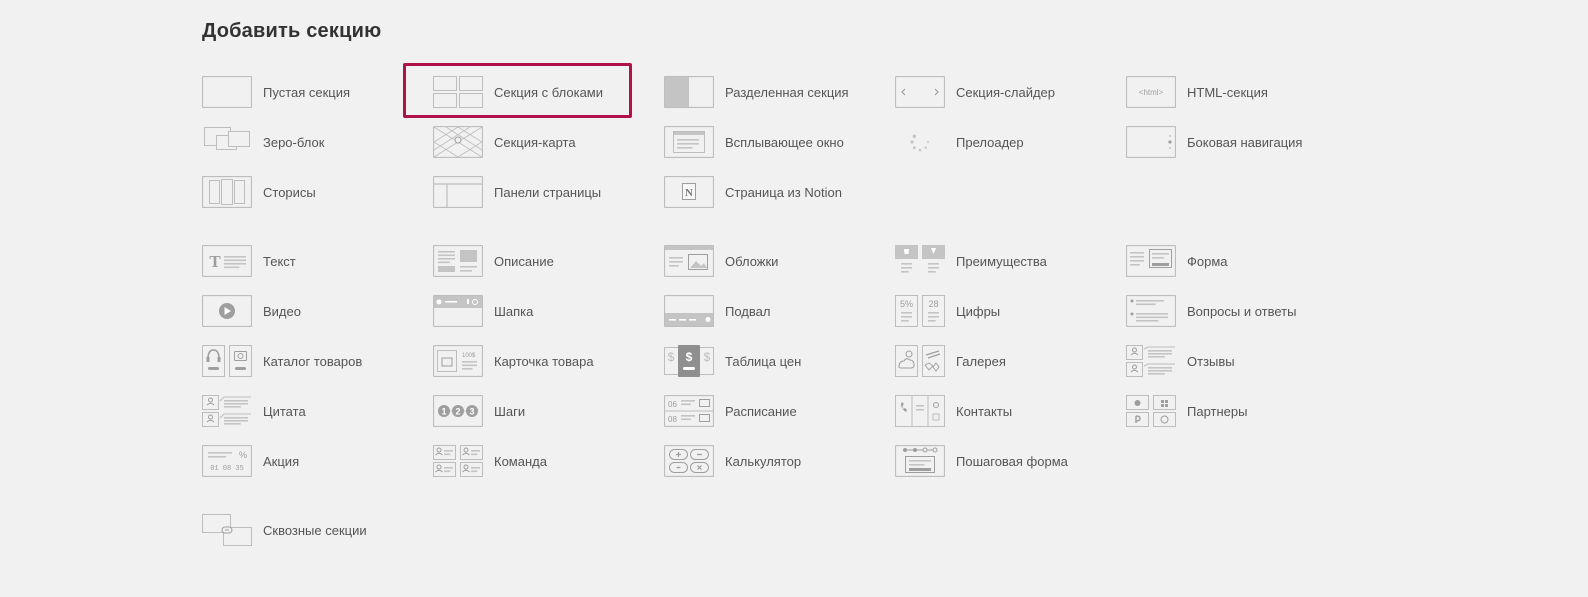 Image resolution: width=1588 pixels, height=597 pixels. I want to click on section-item-label: Описание, so click(524, 261).